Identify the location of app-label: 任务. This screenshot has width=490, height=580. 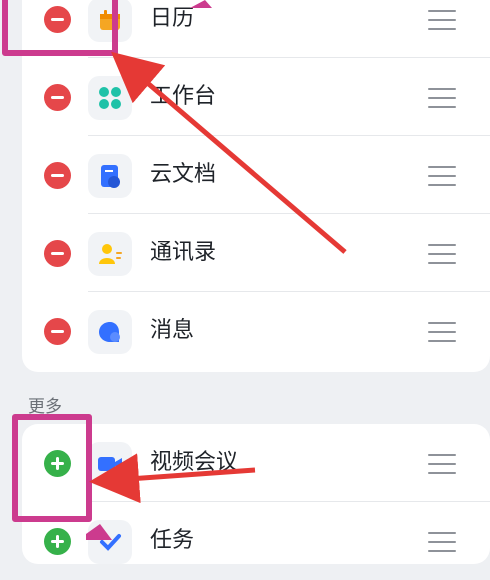
(172, 540).